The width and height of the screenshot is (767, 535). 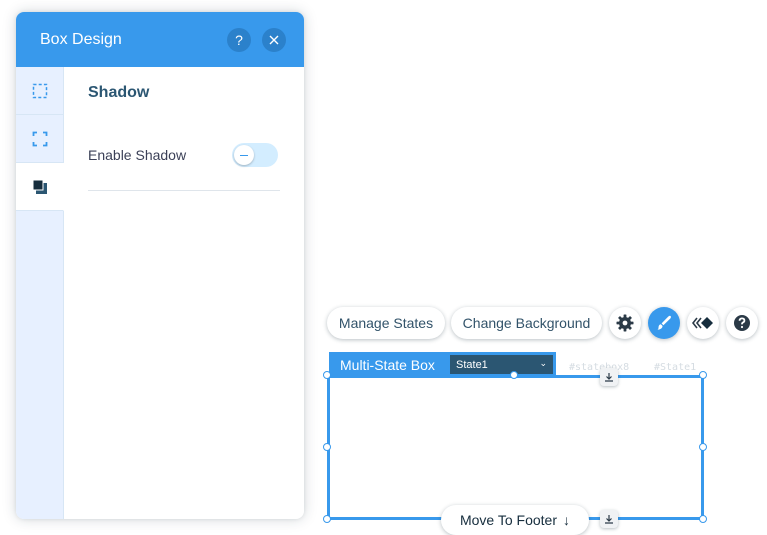 I want to click on enable-shadow-toggle, so click(x=255, y=155).